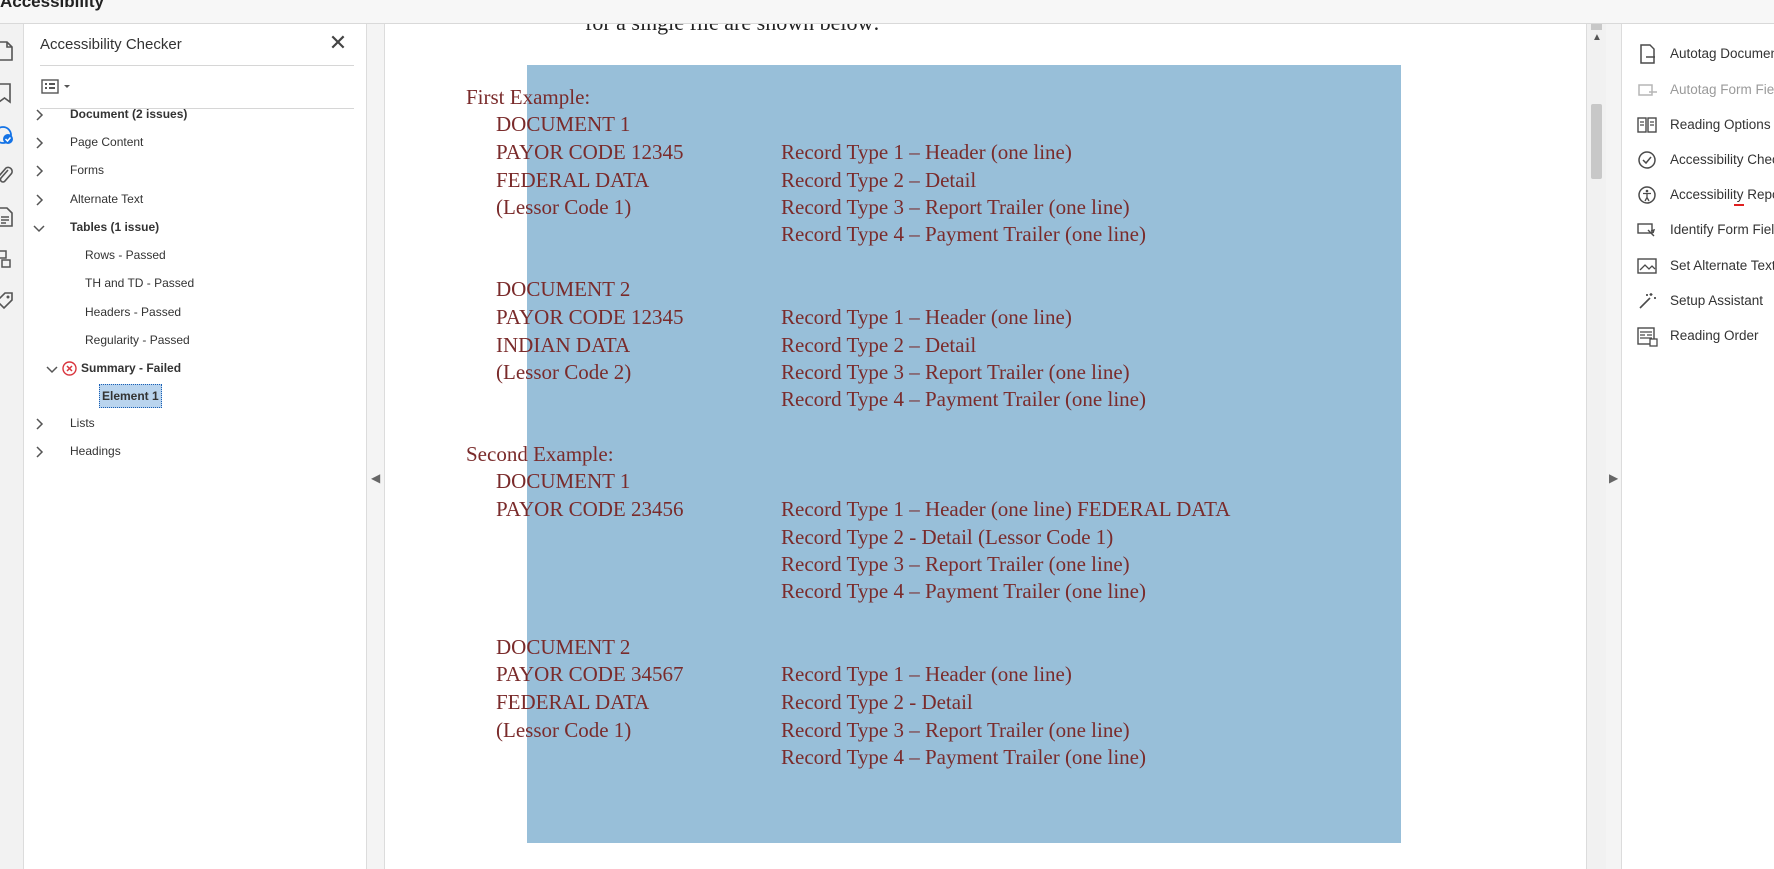  What do you see at coordinates (1614, 446) in the screenshot?
I see `right-panel-splitter: ▶` at bounding box center [1614, 446].